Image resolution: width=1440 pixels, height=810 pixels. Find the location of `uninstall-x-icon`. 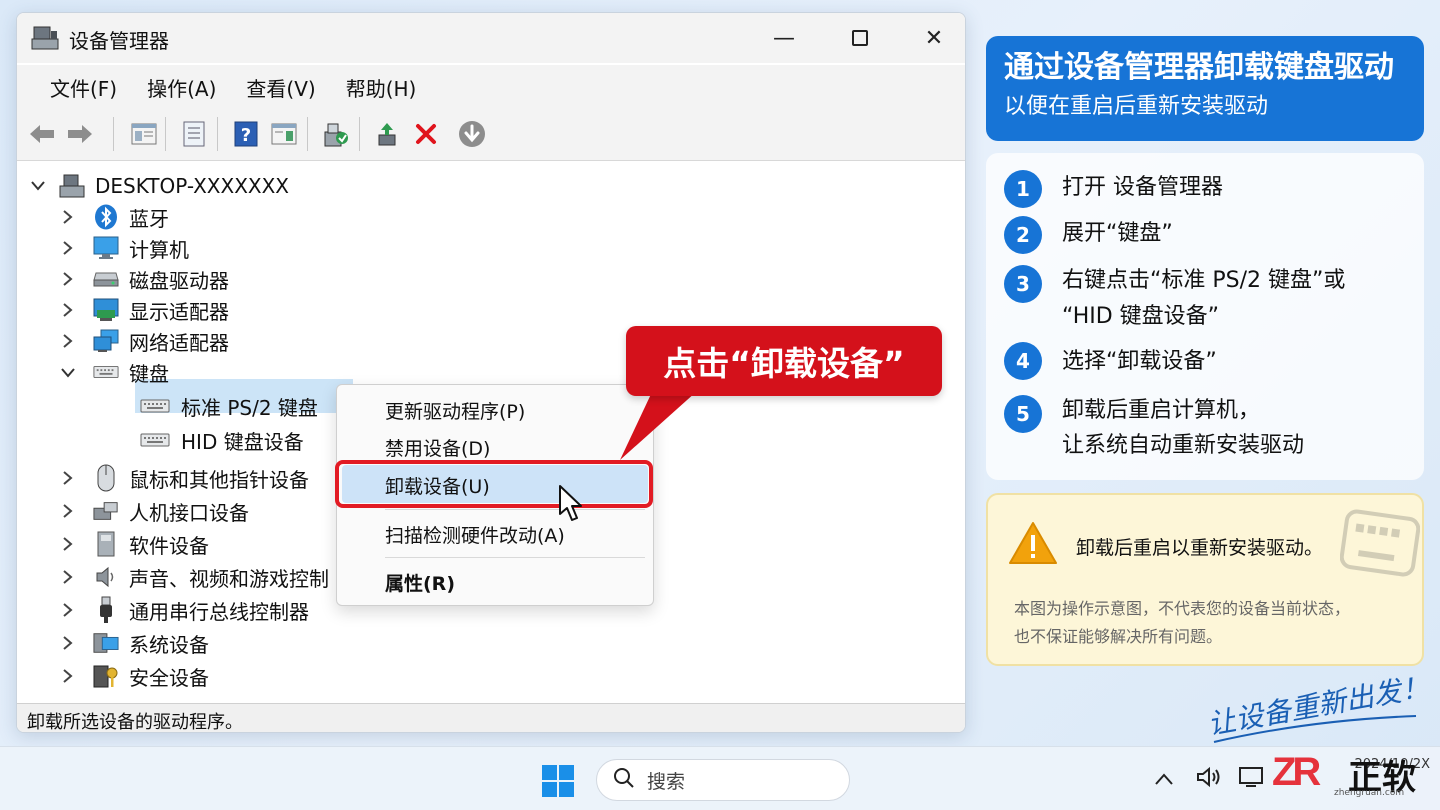

uninstall-x-icon is located at coordinates (426, 134).